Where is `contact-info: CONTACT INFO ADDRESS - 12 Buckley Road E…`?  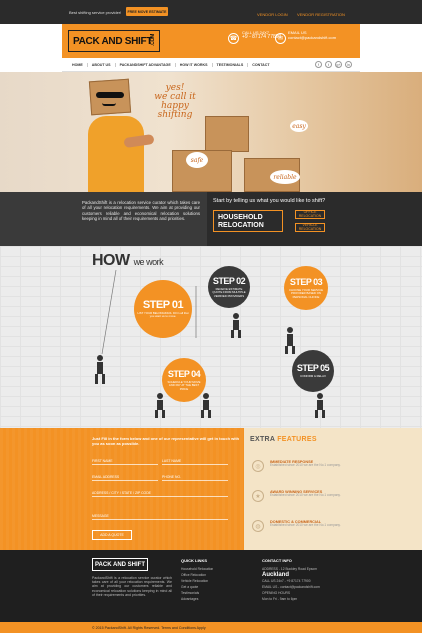
contact-info: CONTACT INFO ADDRESS - 12 Buckley Road E… is located at coordinates (291, 579).